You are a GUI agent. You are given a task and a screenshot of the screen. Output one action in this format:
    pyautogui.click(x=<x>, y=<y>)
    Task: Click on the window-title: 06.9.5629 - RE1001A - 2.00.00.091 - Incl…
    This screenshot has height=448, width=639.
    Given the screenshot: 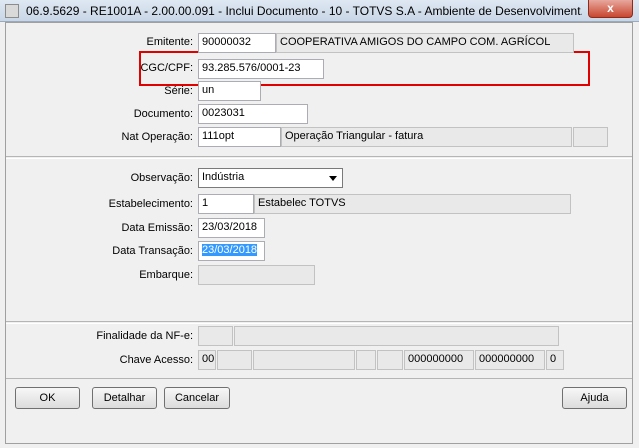 What is the action you would take?
    pyautogui.click(x=304, y=11)
    